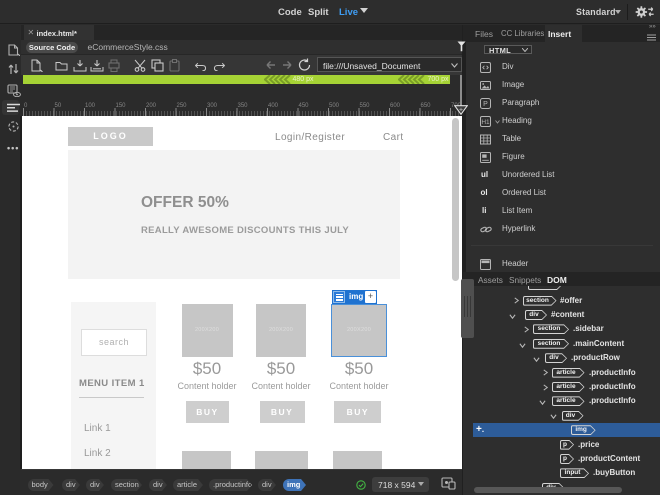 This screenshot has width=660, height=495. What do you see at coordinates (485, 104) in the screenshot?
I see `svg-text: P` at bounding box center [485, 104].